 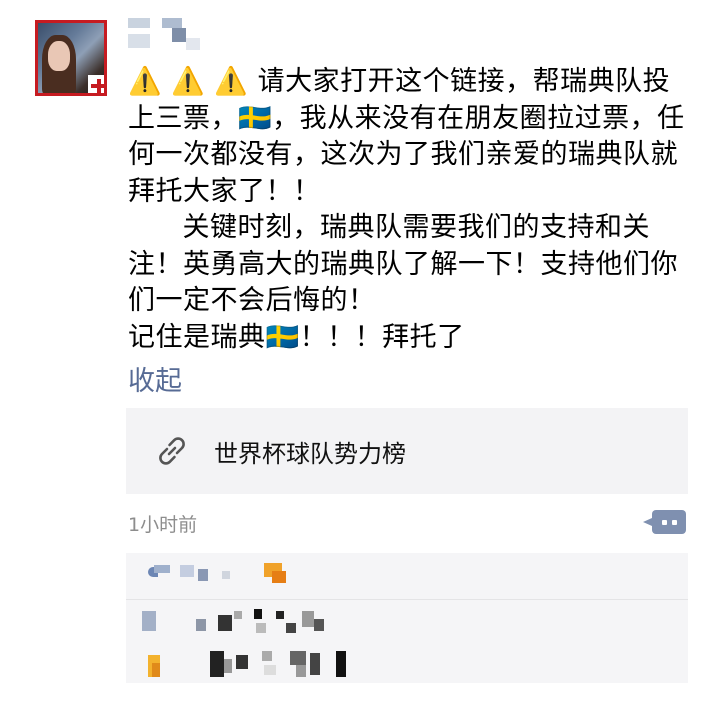 I want to click on shared-link-card: 世界杯球队势力榜, so click(x=407, y=451).